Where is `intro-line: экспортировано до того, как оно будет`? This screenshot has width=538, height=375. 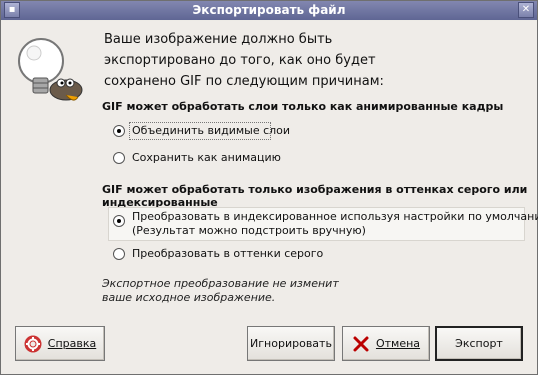 intro-line: экспортировано до того, как оно будет is located at coordinates (240, 60).